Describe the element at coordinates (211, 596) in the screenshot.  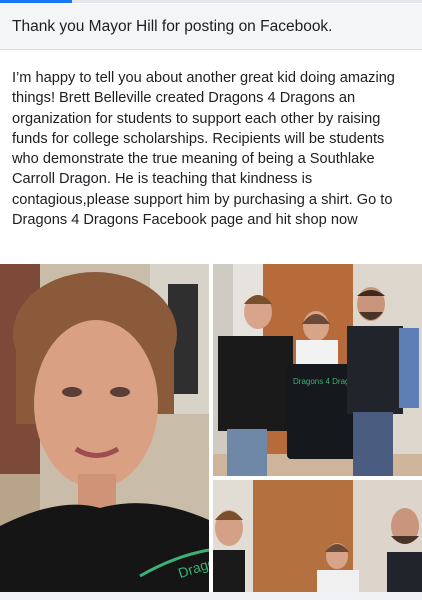
I see `bottom-strip` at that location.